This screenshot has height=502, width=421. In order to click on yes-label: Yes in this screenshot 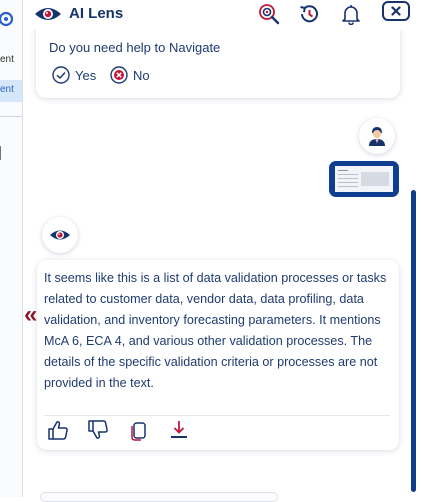, I will do `click(86, 75)`.